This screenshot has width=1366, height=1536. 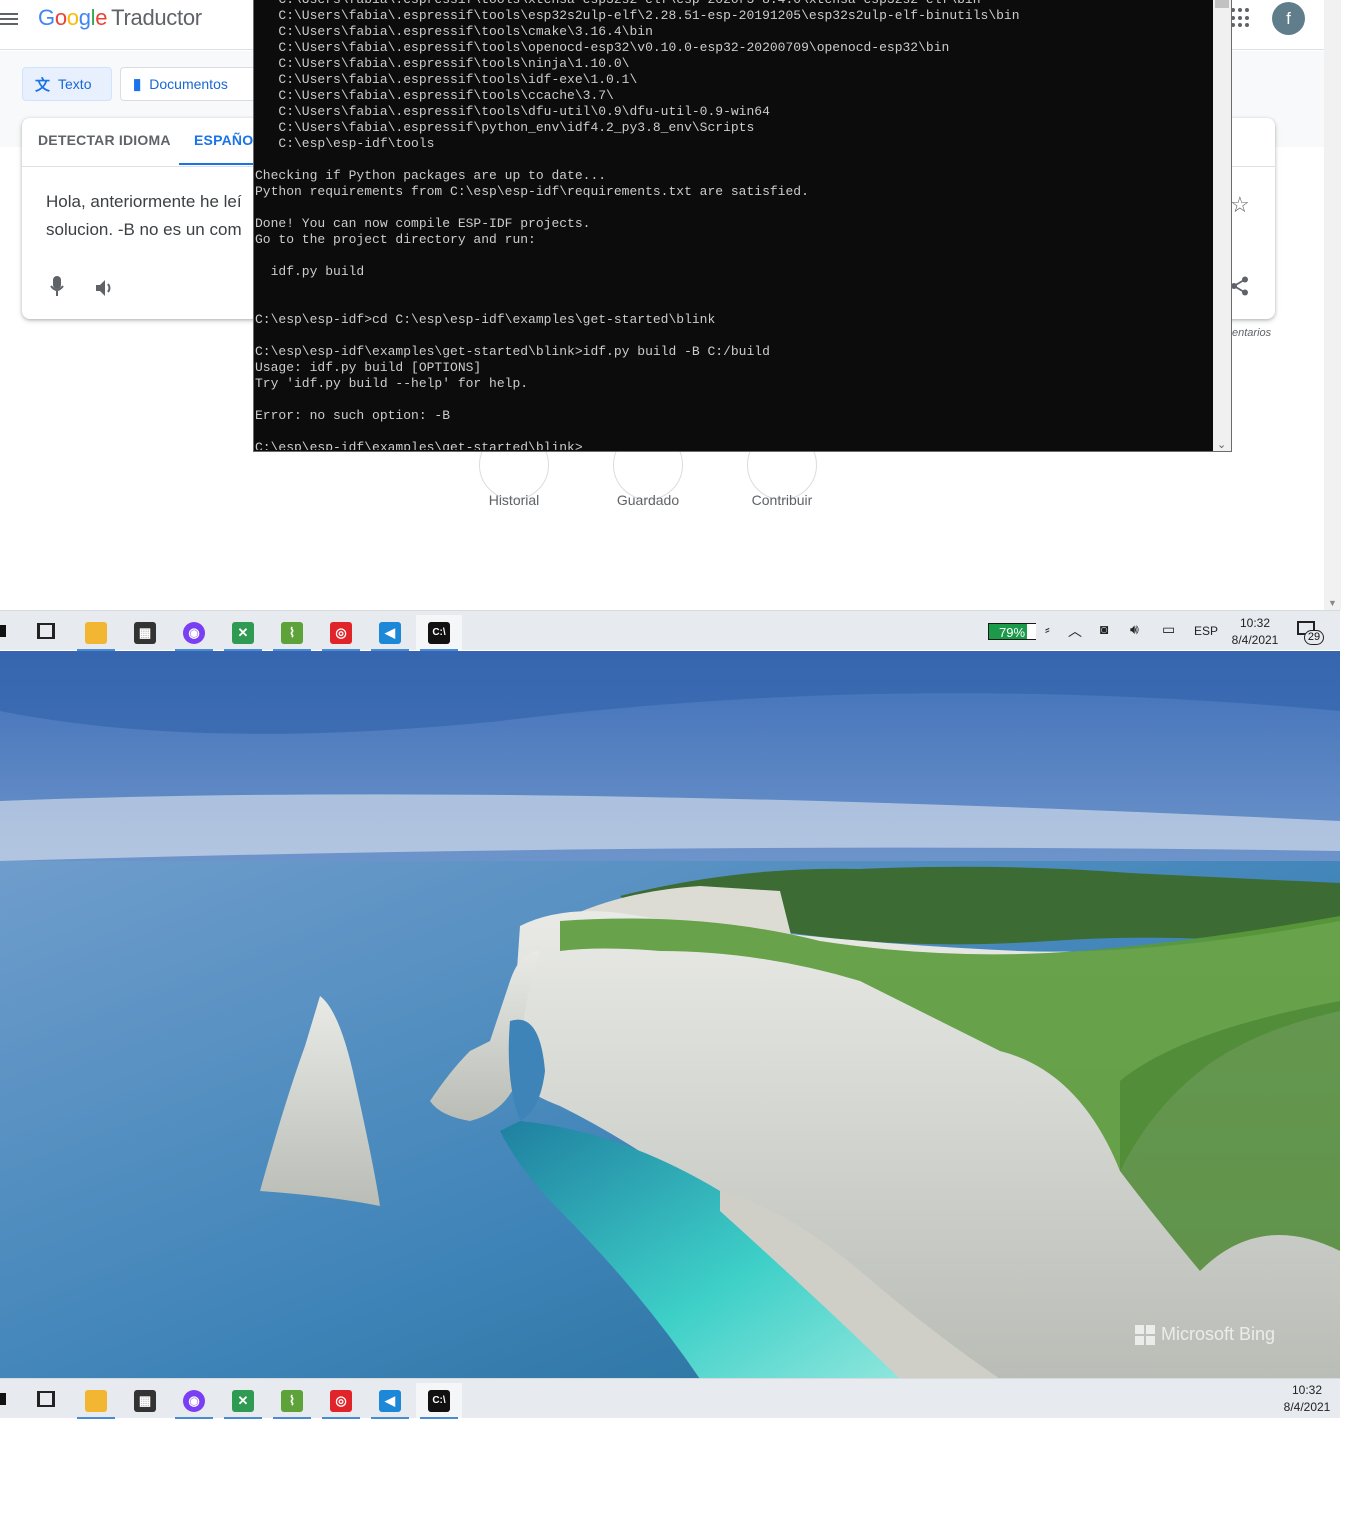 I want to click on main-menu-icon, so click(x=10, y=20).